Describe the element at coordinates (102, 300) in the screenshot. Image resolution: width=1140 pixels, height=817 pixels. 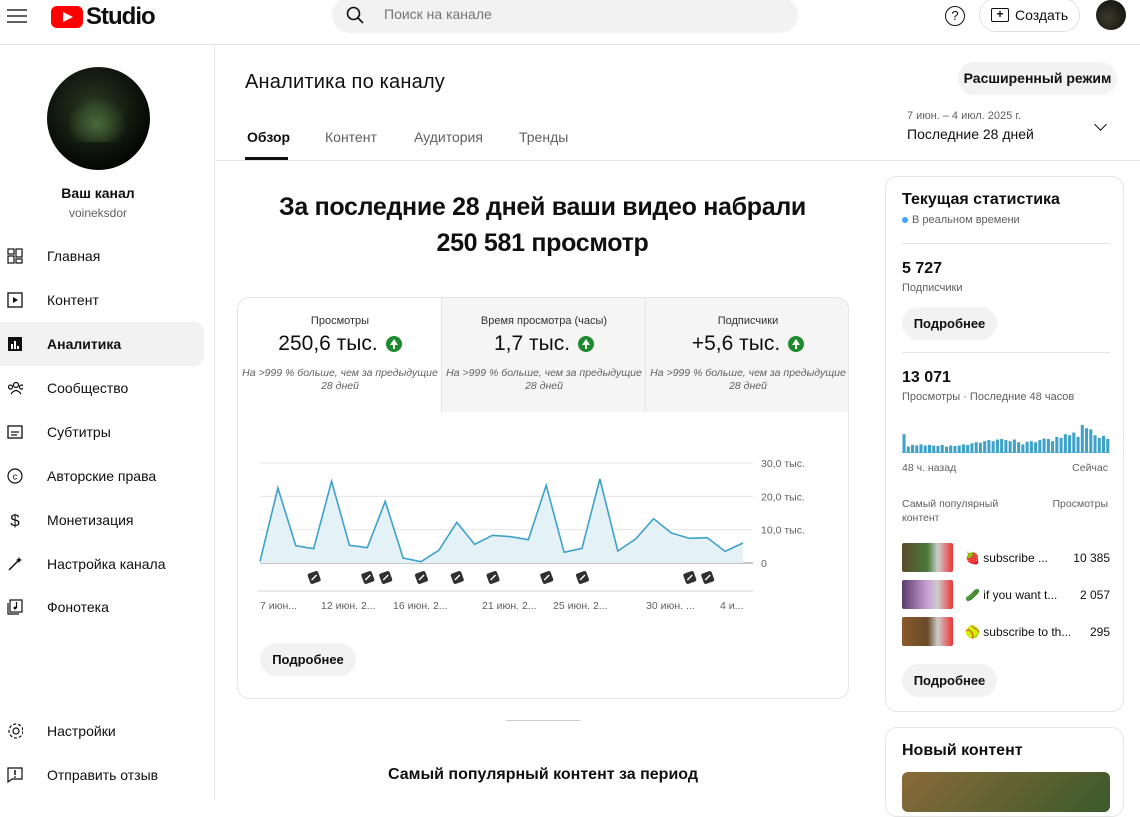
I see `sidebar-item-content: Контент` at that location.